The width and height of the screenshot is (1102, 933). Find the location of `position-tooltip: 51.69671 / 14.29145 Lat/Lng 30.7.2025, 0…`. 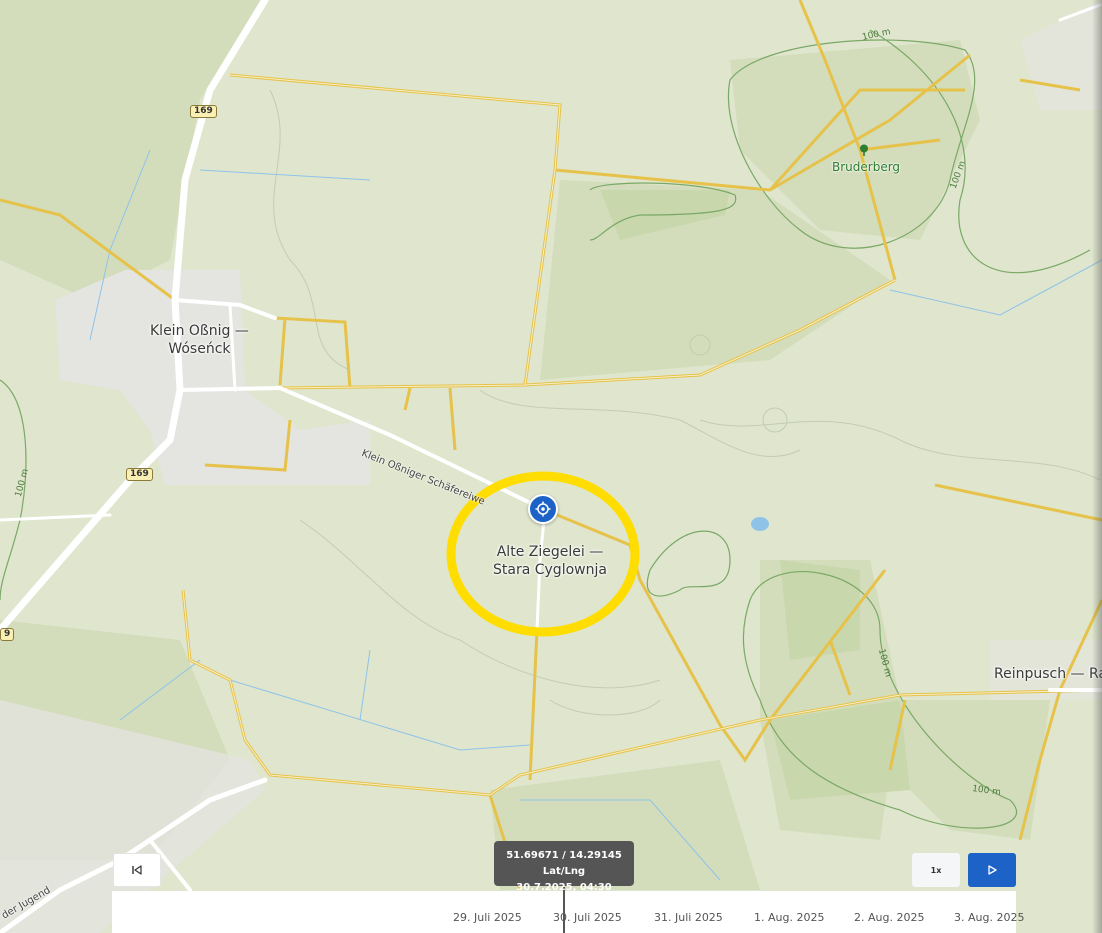

position-tooltip: 51.69671 / 14.29145 Lat/Lng 30.7.2025, 0… is located at coordinates (564, 867).